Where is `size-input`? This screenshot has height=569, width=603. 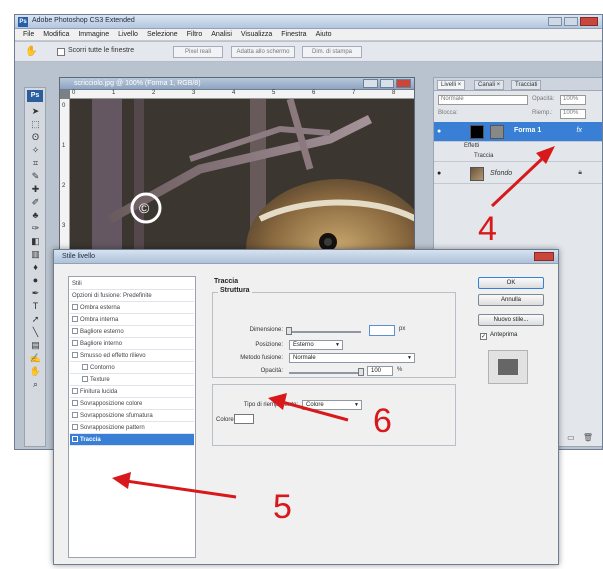
size-input is located at coordinates (382, 330).